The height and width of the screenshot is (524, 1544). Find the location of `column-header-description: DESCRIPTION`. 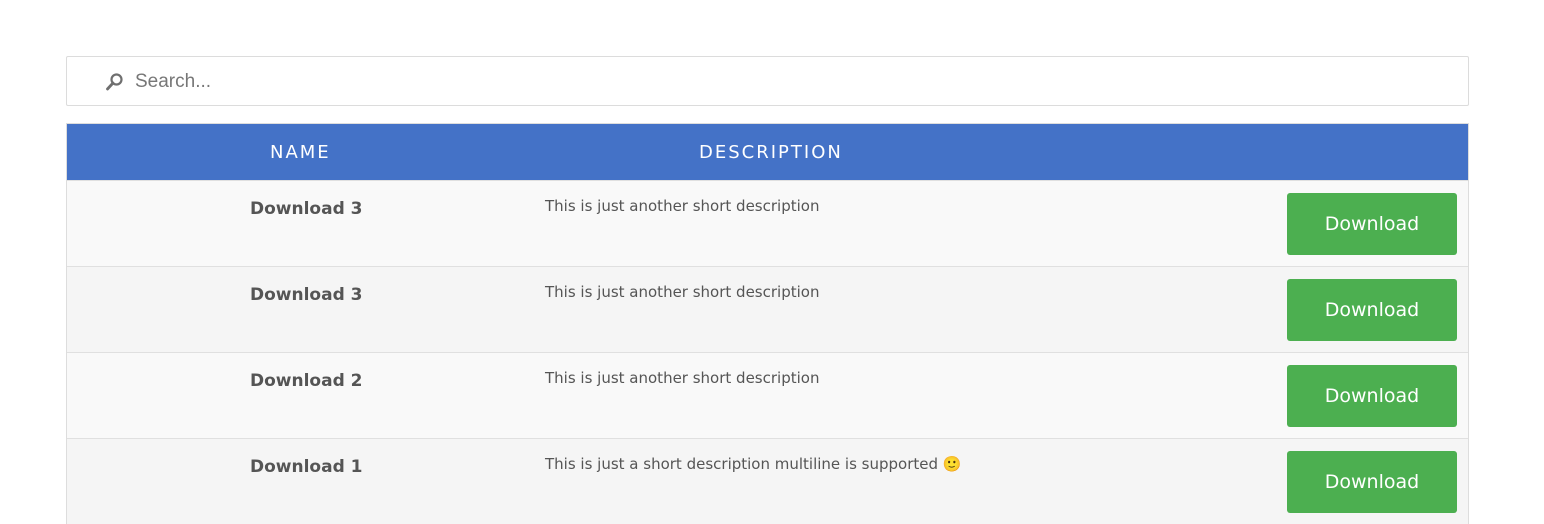

column-header-description: DESCRIPTION is located at coordinates (771, 152).